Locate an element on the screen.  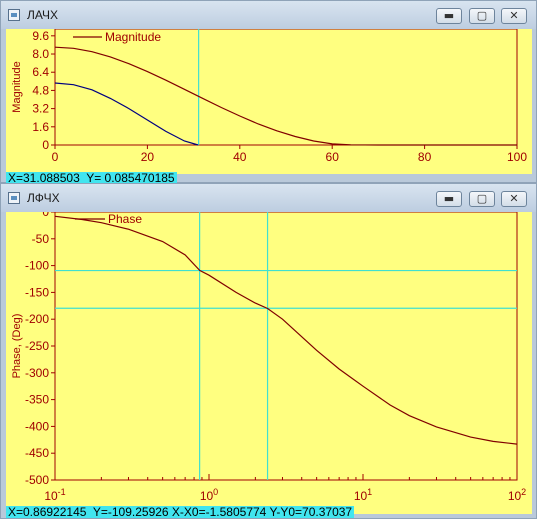
y-axis-label: Phase, (Deg) is located at coordinates (17, 346).